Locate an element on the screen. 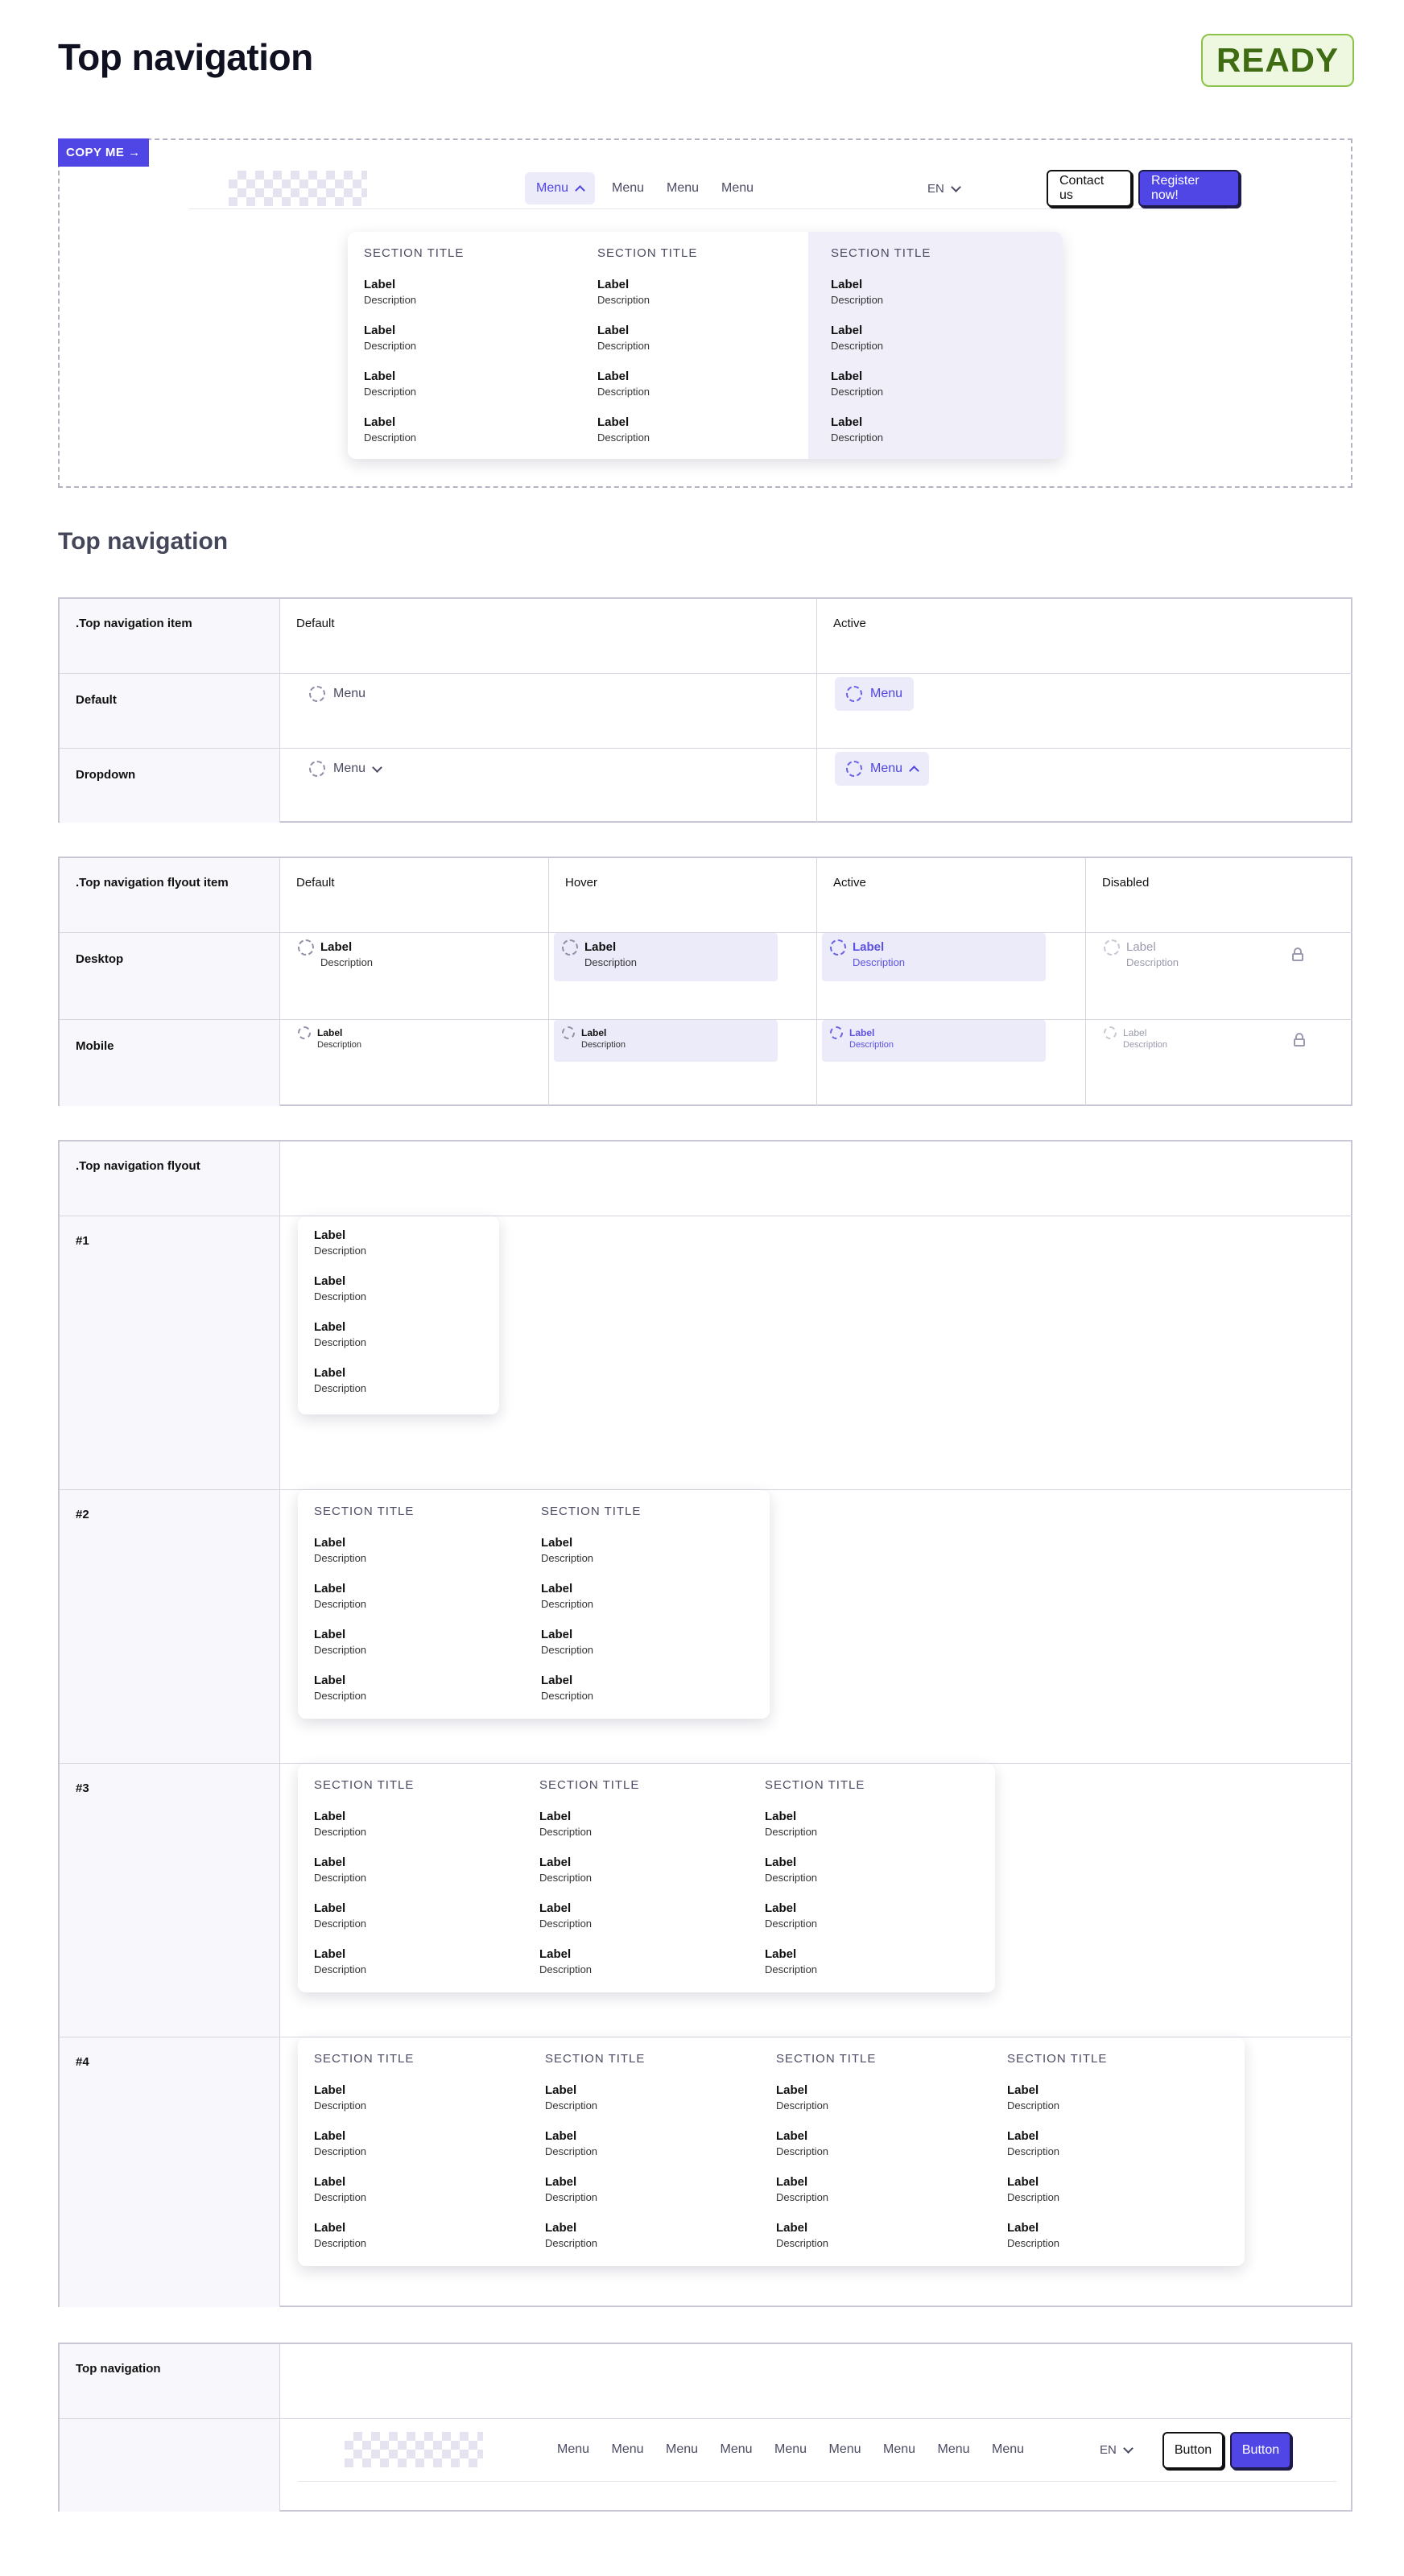  flyout-item-active: Label Description is located at coordinates (934, 957).